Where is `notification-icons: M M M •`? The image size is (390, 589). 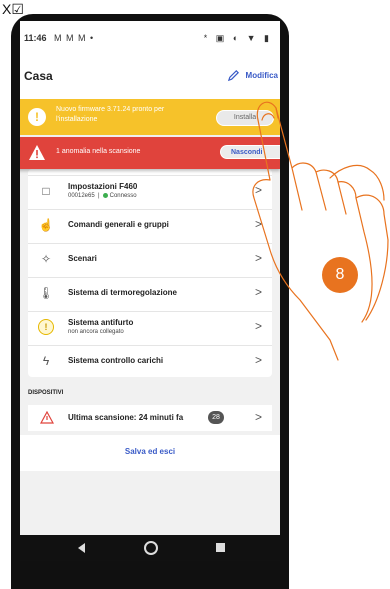
notification-icons: M M M • is located at coordinates (74, 38).